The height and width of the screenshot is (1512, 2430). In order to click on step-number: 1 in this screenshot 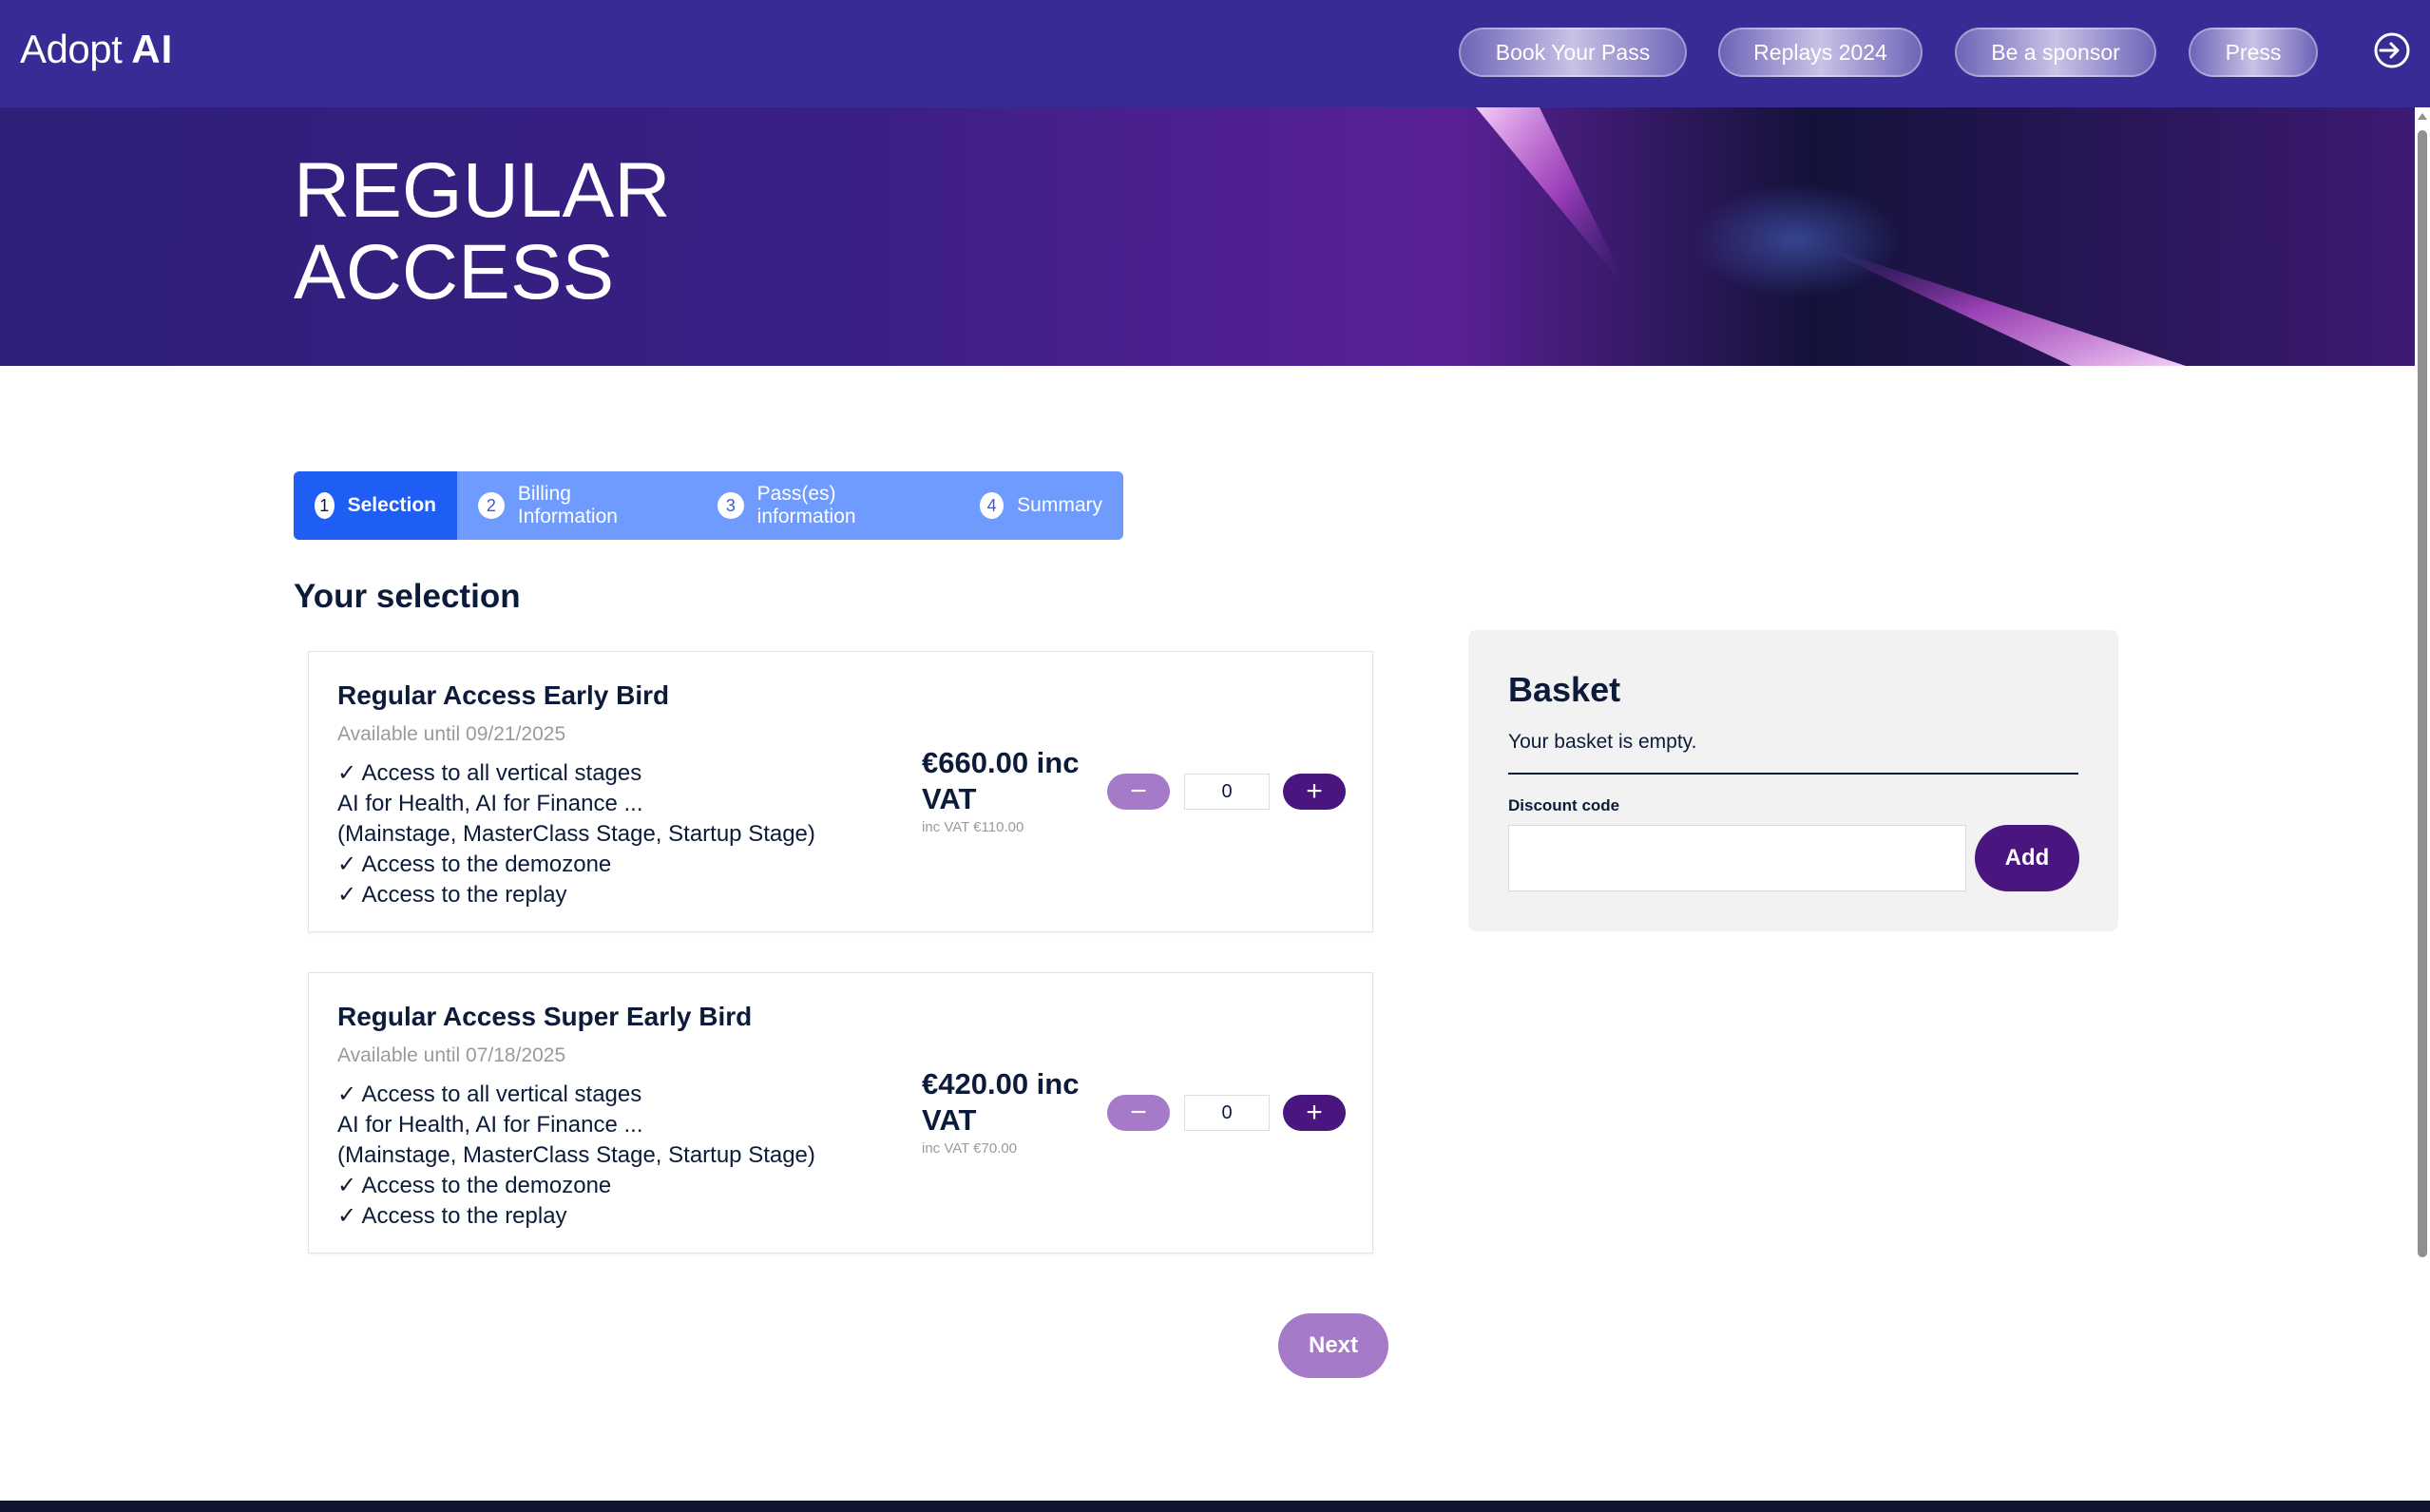, I will do `click(325, 505)`.